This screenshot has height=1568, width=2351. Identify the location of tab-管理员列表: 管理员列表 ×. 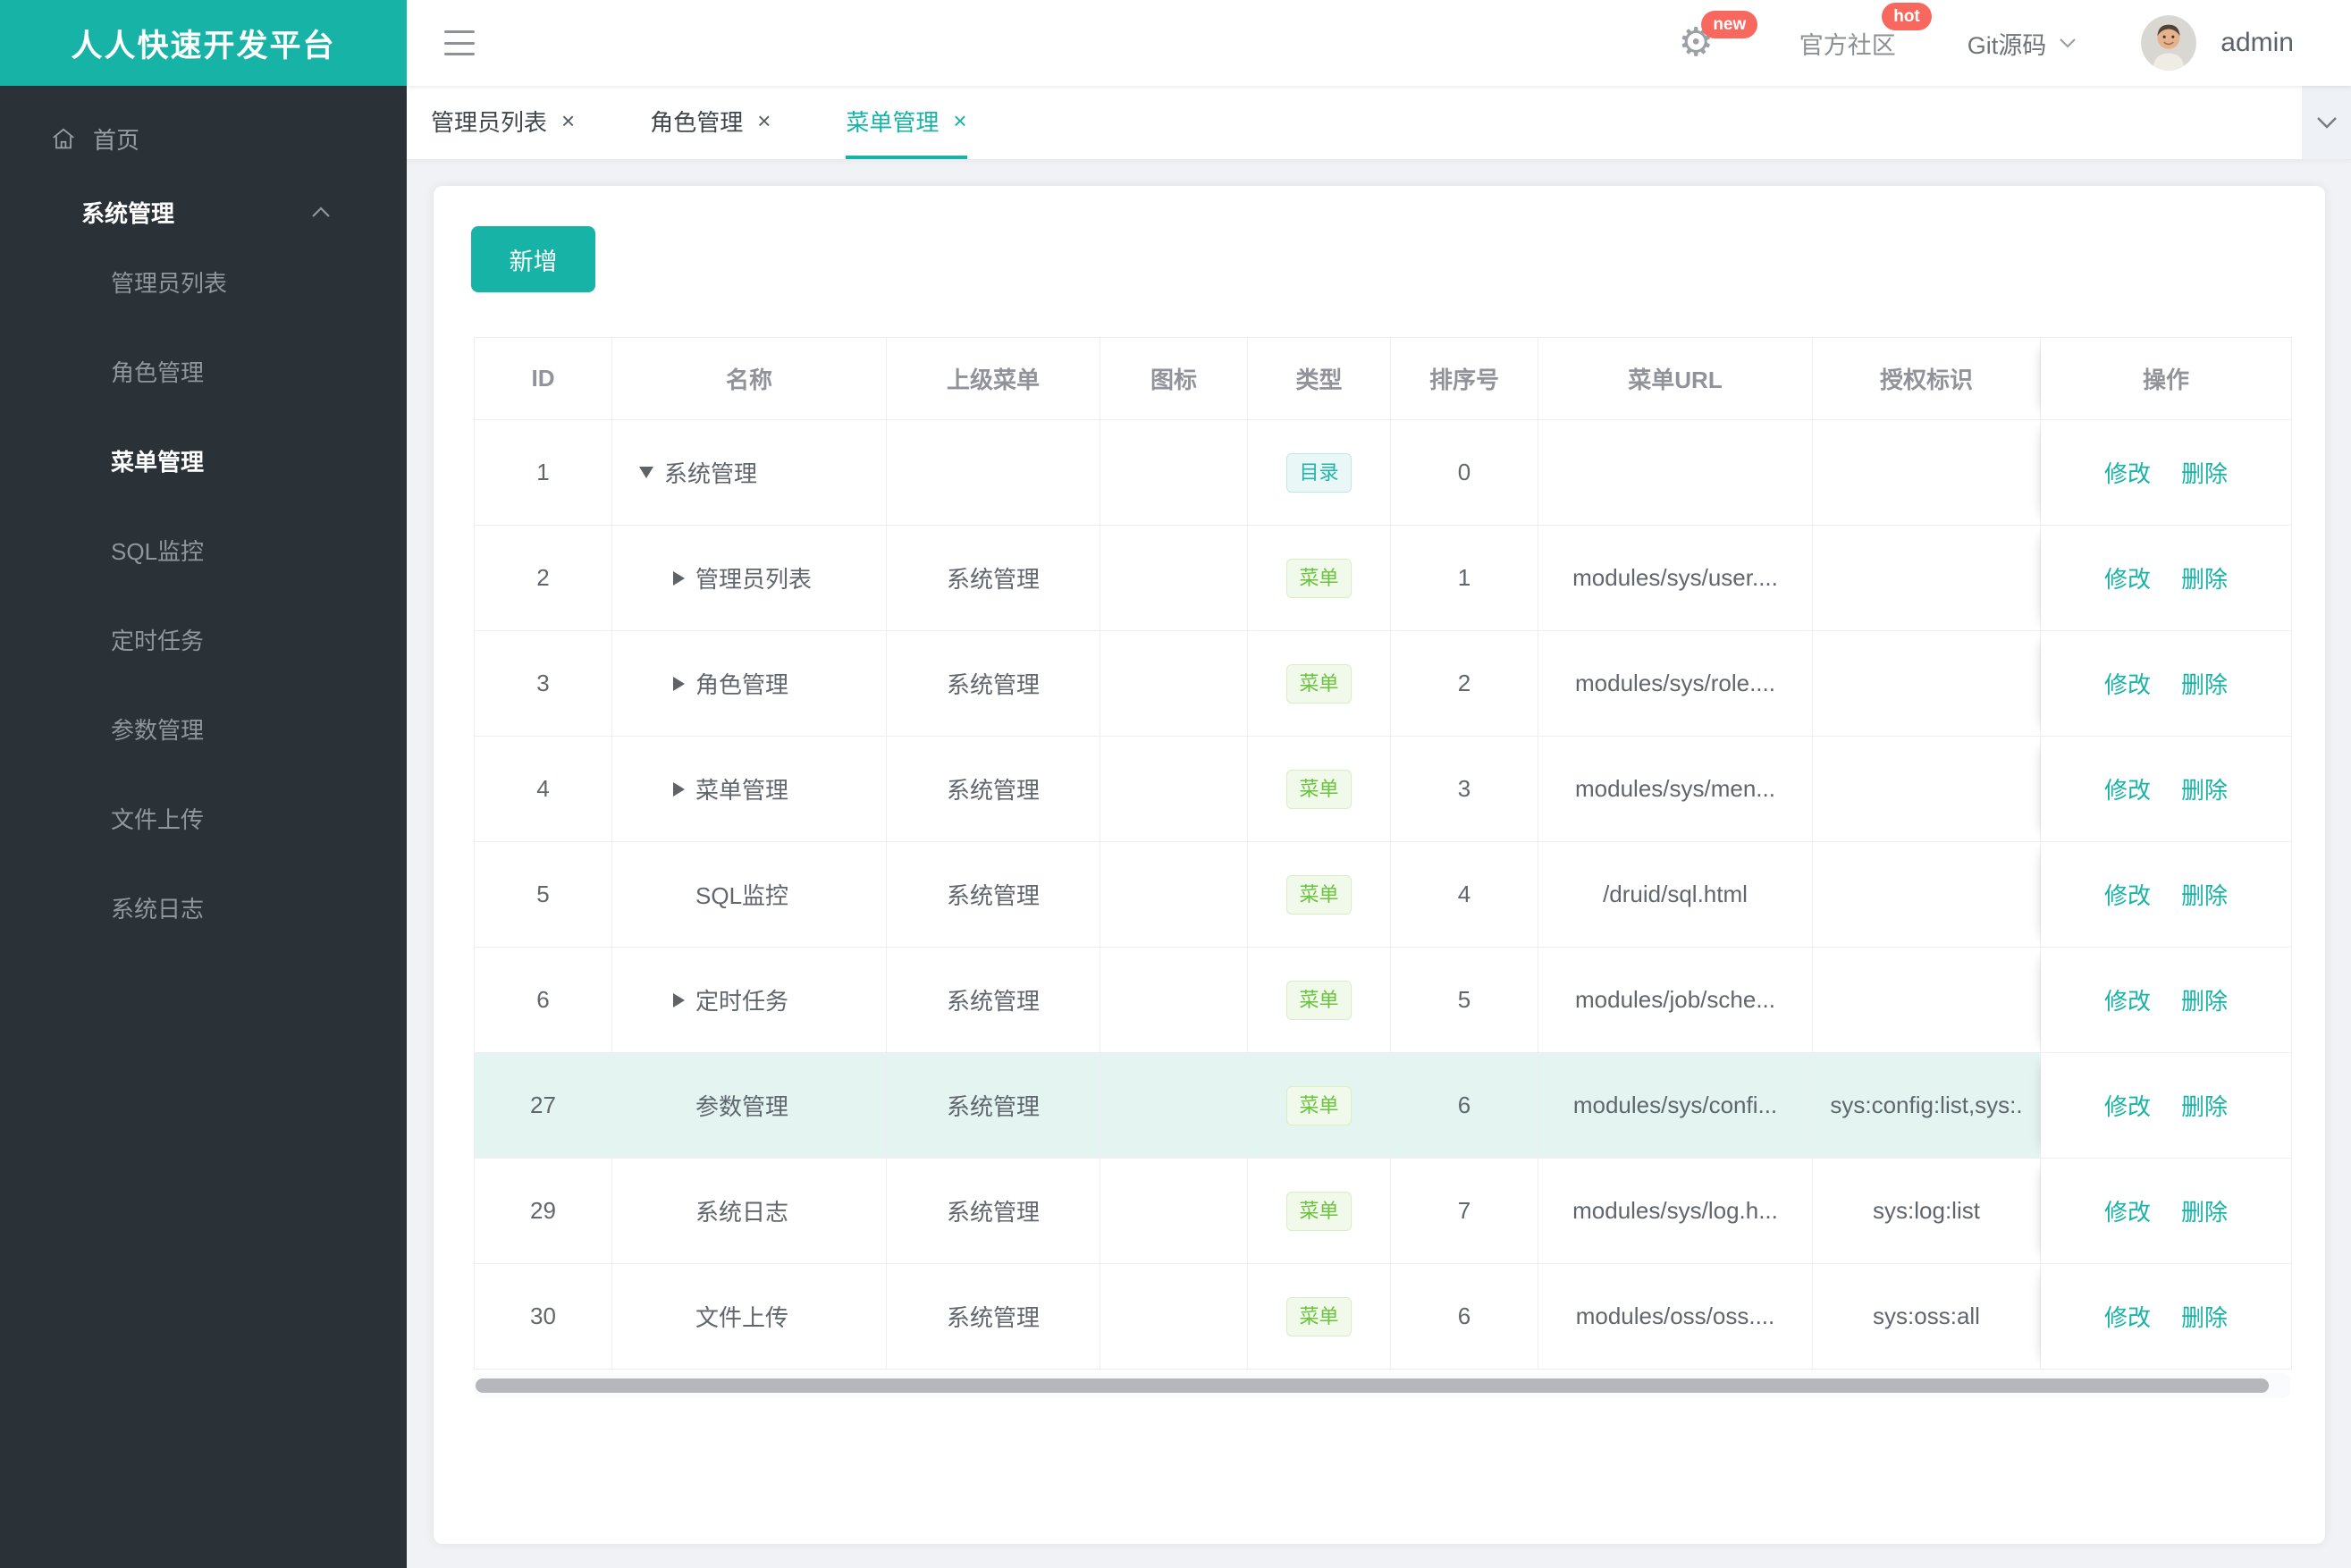
(503, 122).